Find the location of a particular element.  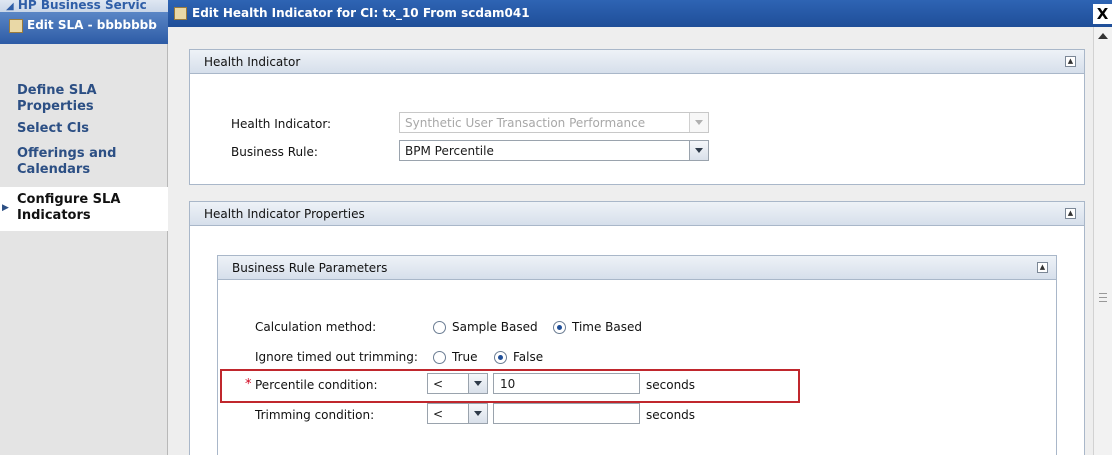

percentile-unit-label: seconds is located at coordinates (671, 385).